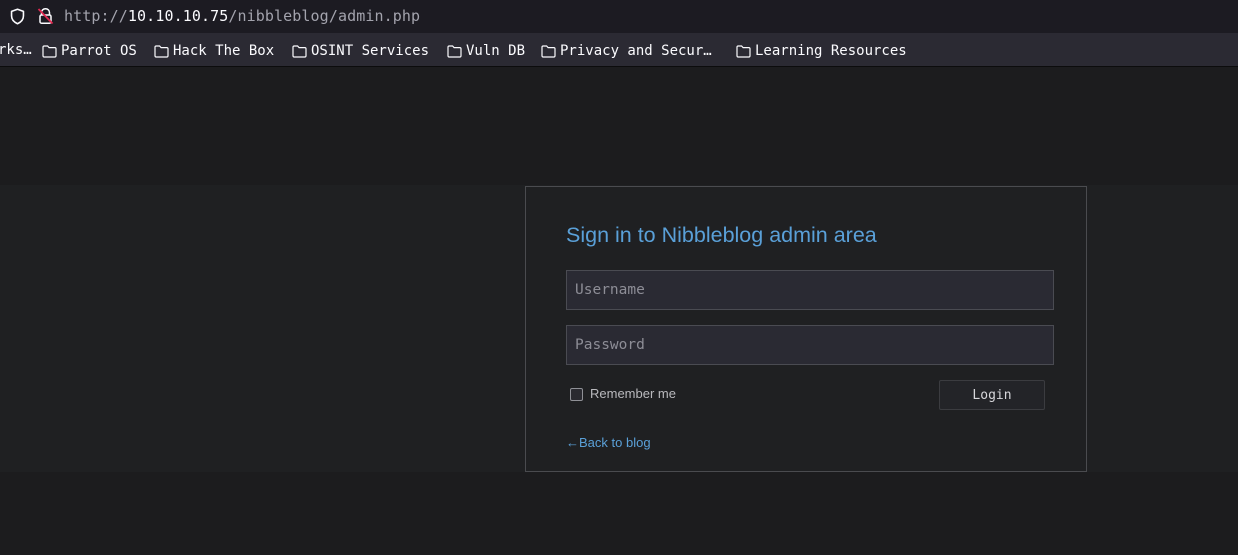 Image resolution: width=1238 pixels, height=555 pixels. I want to click on bookmark-folder-hack-the-box: Hack The Box, so click(214, 51).